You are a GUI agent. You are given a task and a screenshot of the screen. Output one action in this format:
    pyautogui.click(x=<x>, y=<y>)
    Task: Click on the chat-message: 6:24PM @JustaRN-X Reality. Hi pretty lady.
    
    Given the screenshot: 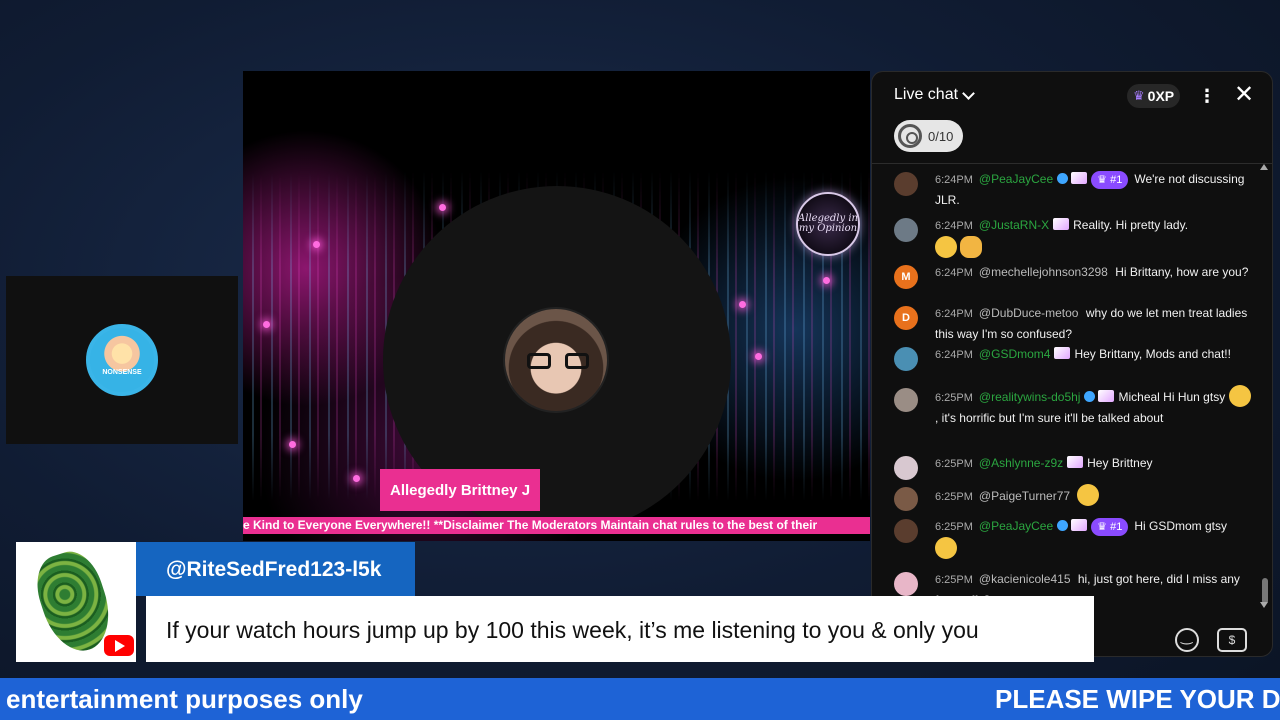 What is the action you would take?
    pyautogui.click(x=1074, y=236)
    